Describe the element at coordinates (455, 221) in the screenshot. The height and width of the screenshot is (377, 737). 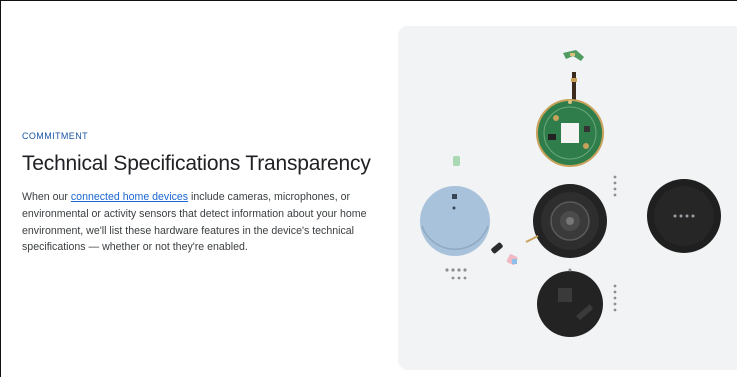
I see `blue-back-cover-part` at that location.